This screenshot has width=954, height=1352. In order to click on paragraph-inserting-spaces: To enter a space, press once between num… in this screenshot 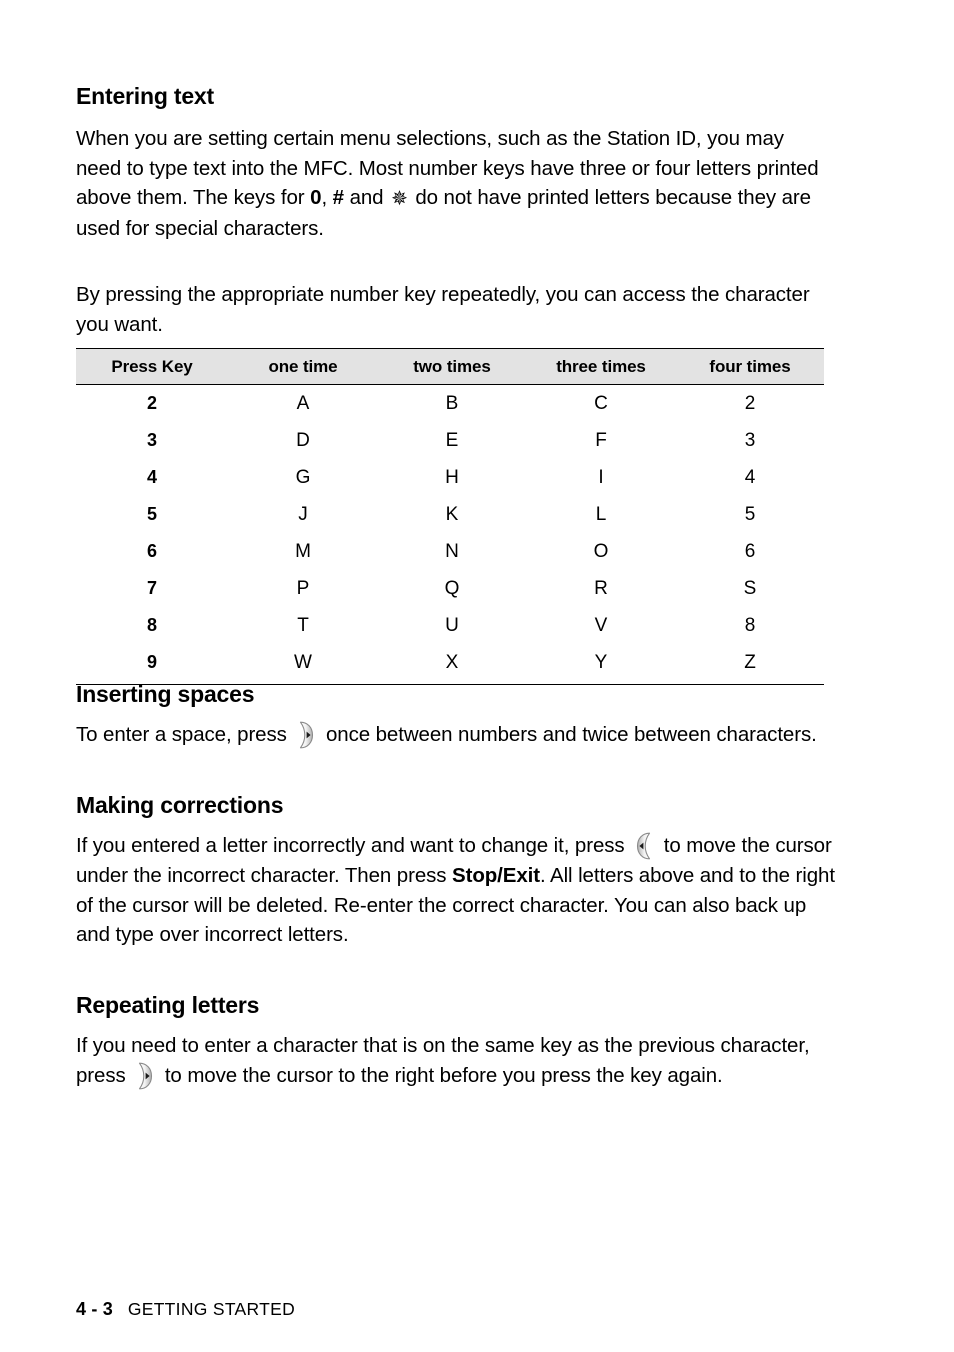, I will do `click(450, 735)`.